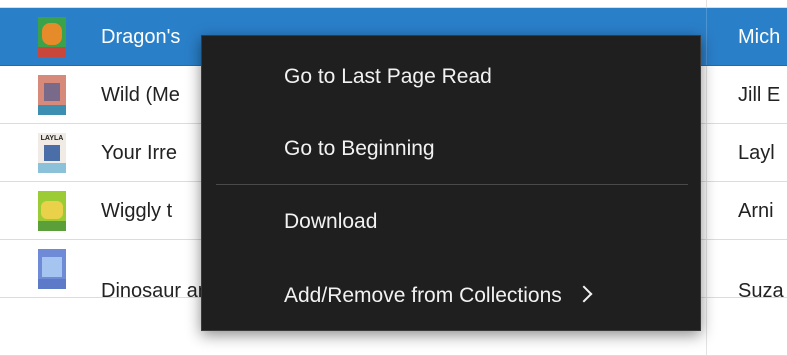  Describe the element at coordinates (584, 294) in the screenshot. I see `chevron-right-icon` at that location.